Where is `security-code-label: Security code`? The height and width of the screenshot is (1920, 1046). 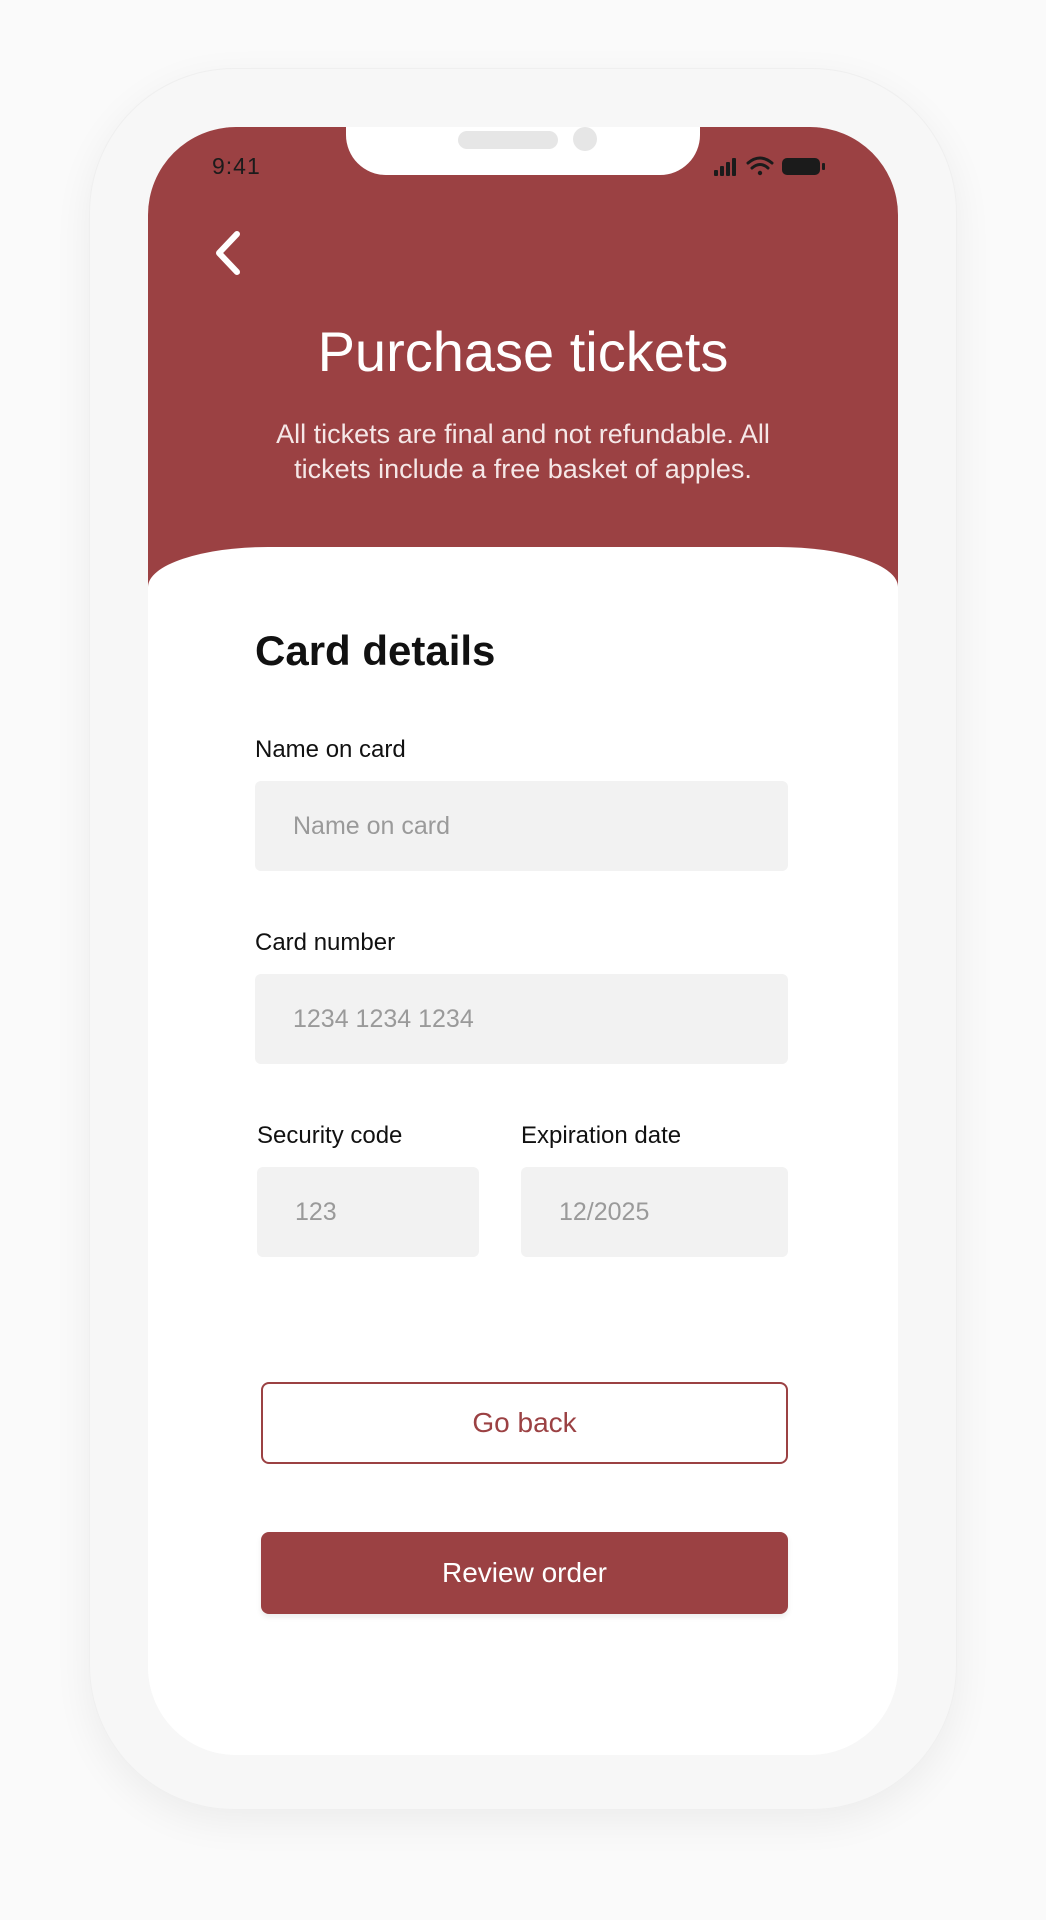
security-code-label: Security code is located at coordinates (330, 1135).